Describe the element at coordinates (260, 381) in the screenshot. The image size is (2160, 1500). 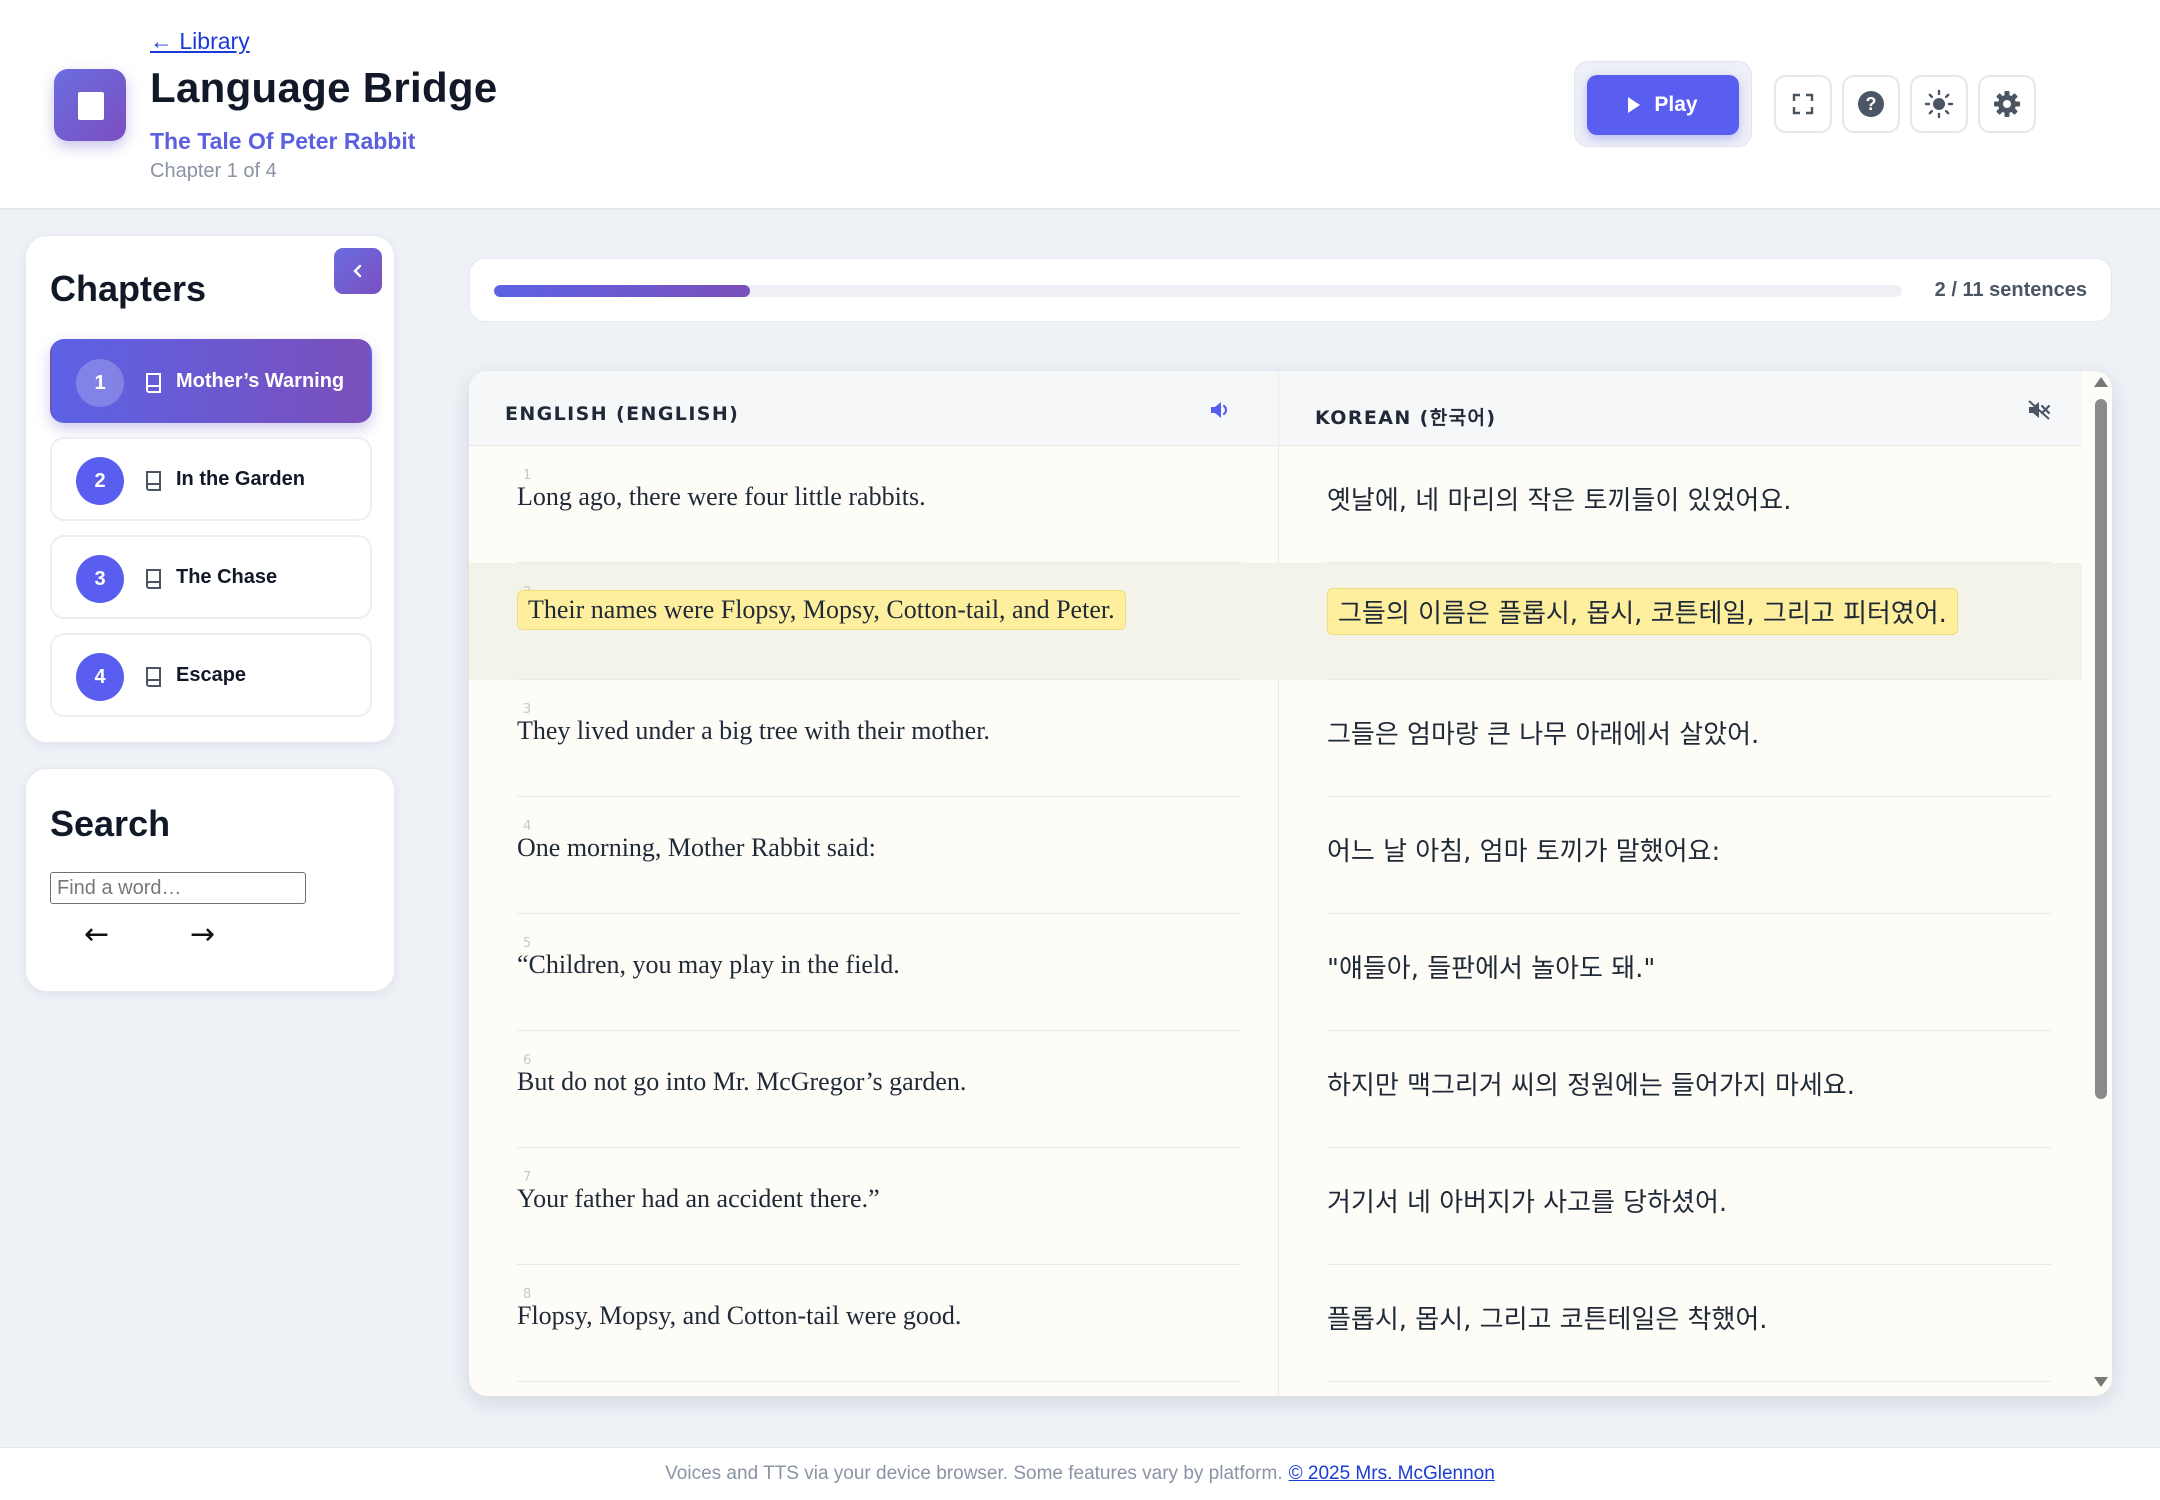
I see `chapter-label: Mother’s Warning` at that location.